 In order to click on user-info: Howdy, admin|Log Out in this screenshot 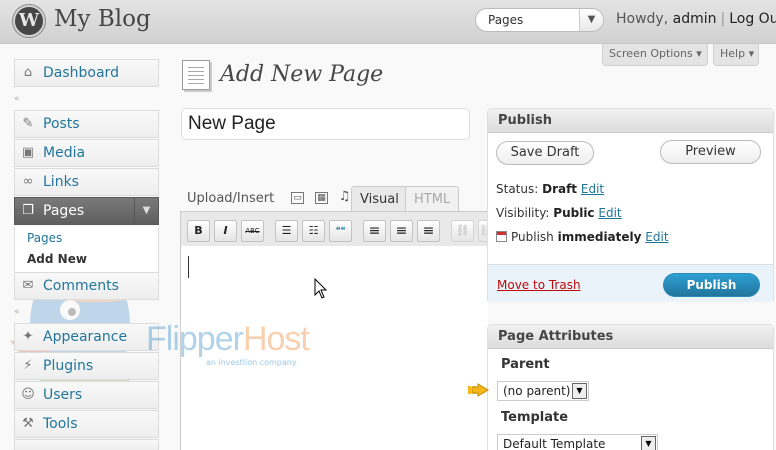, I will do `click(696, 19)`.